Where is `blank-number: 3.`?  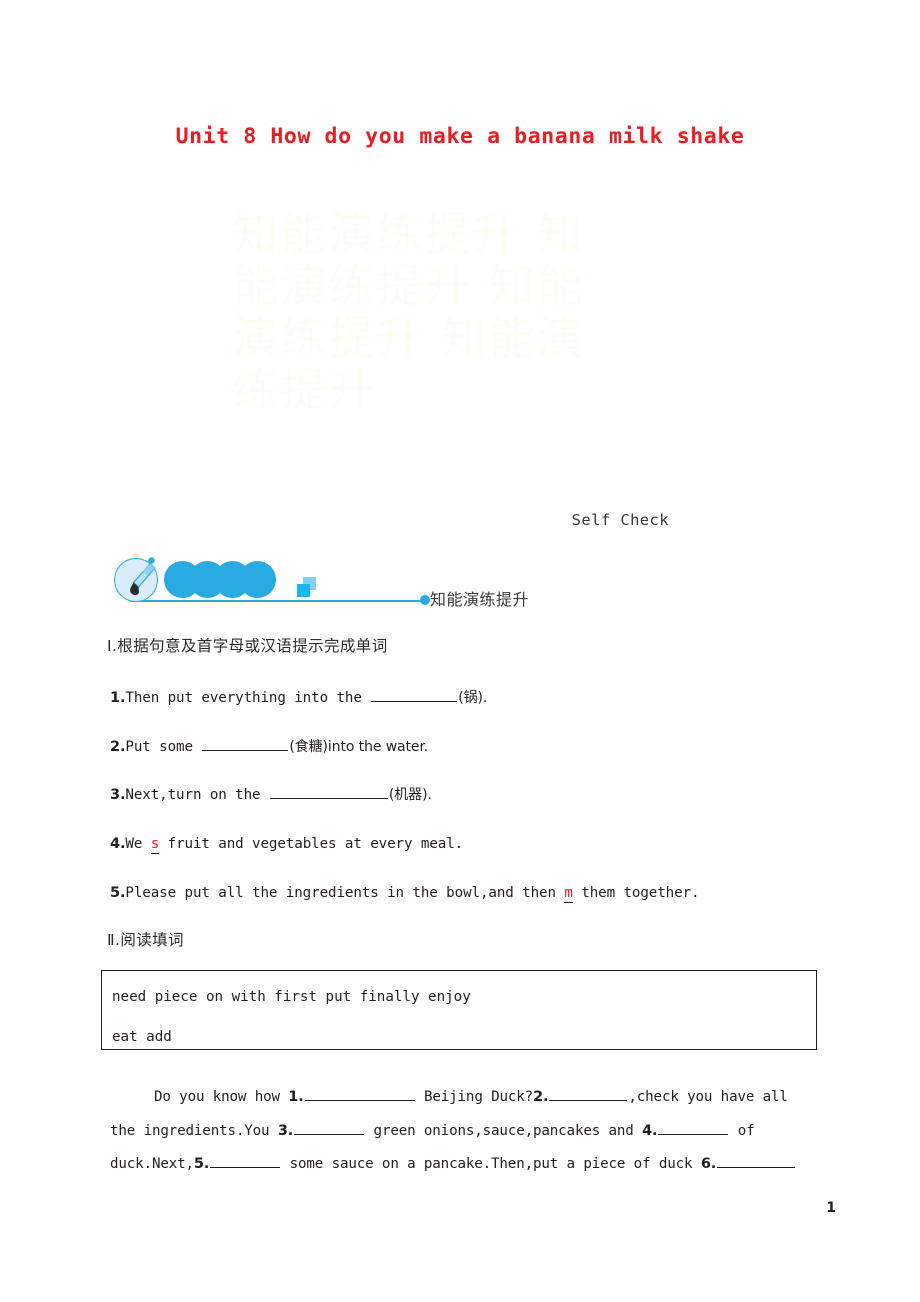
blank-number: 3. is located at coordinates (285, 1130).